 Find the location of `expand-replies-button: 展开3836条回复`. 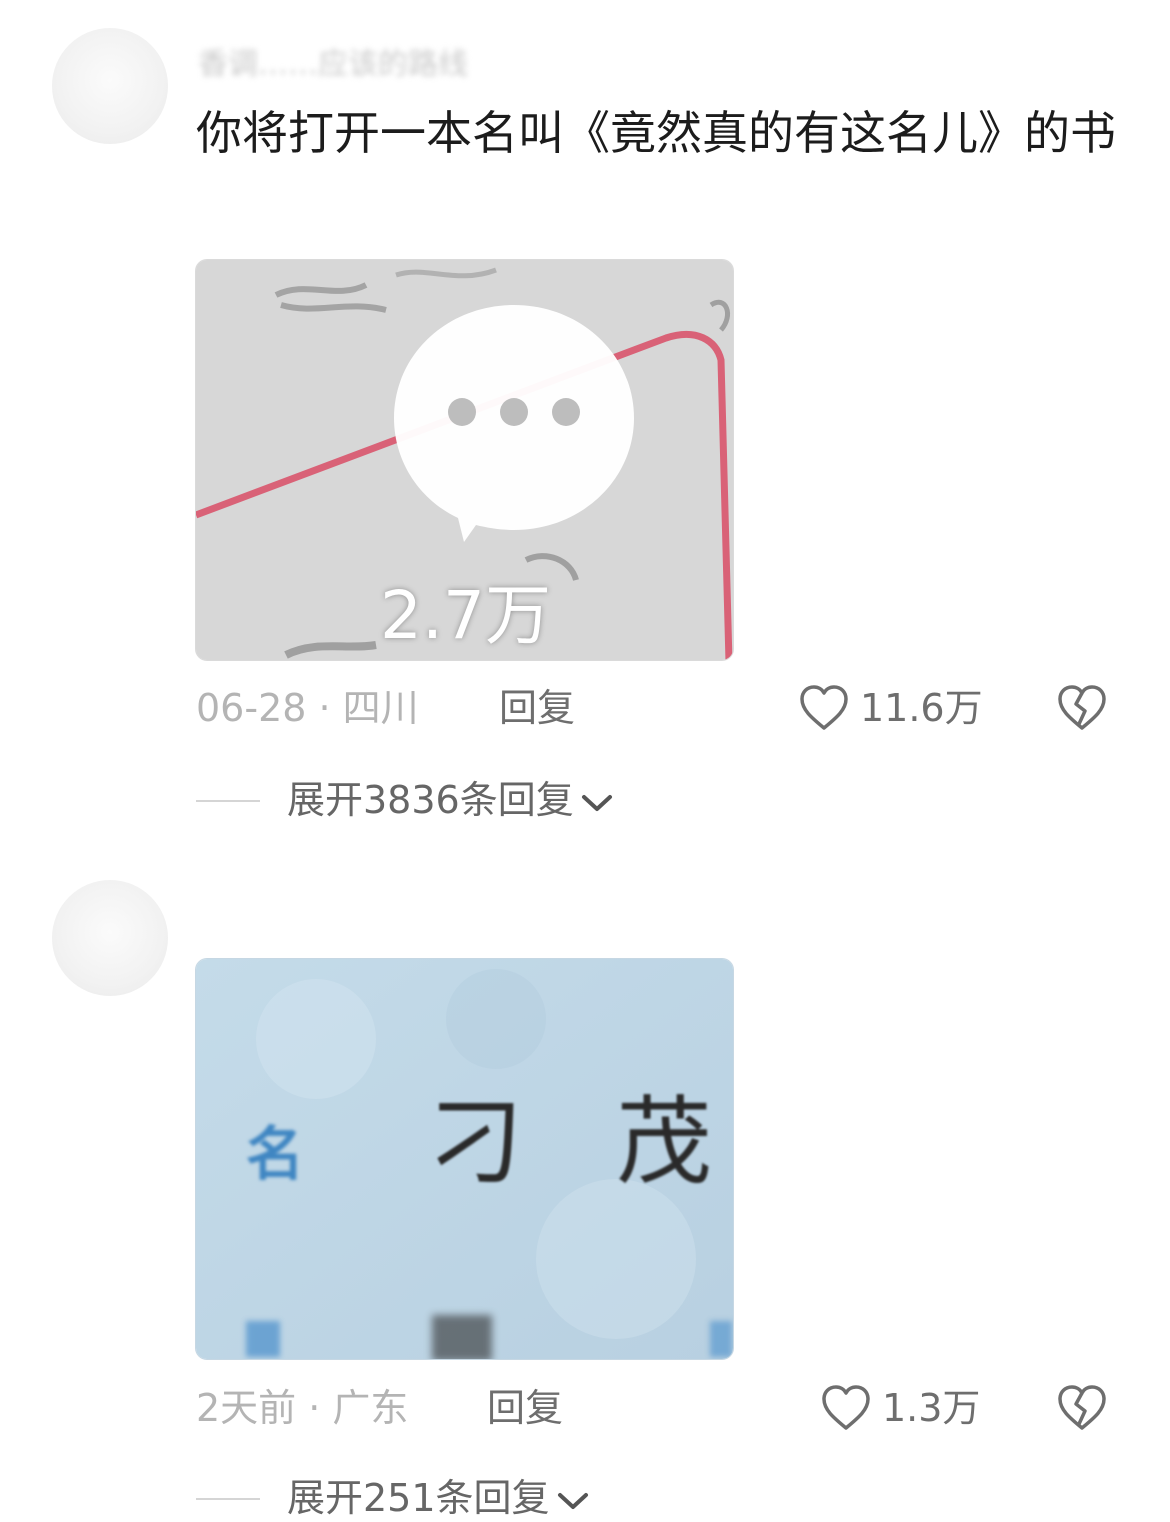

expand-replies-button: 展开3836条回复 is located at coordinates (450, 800).